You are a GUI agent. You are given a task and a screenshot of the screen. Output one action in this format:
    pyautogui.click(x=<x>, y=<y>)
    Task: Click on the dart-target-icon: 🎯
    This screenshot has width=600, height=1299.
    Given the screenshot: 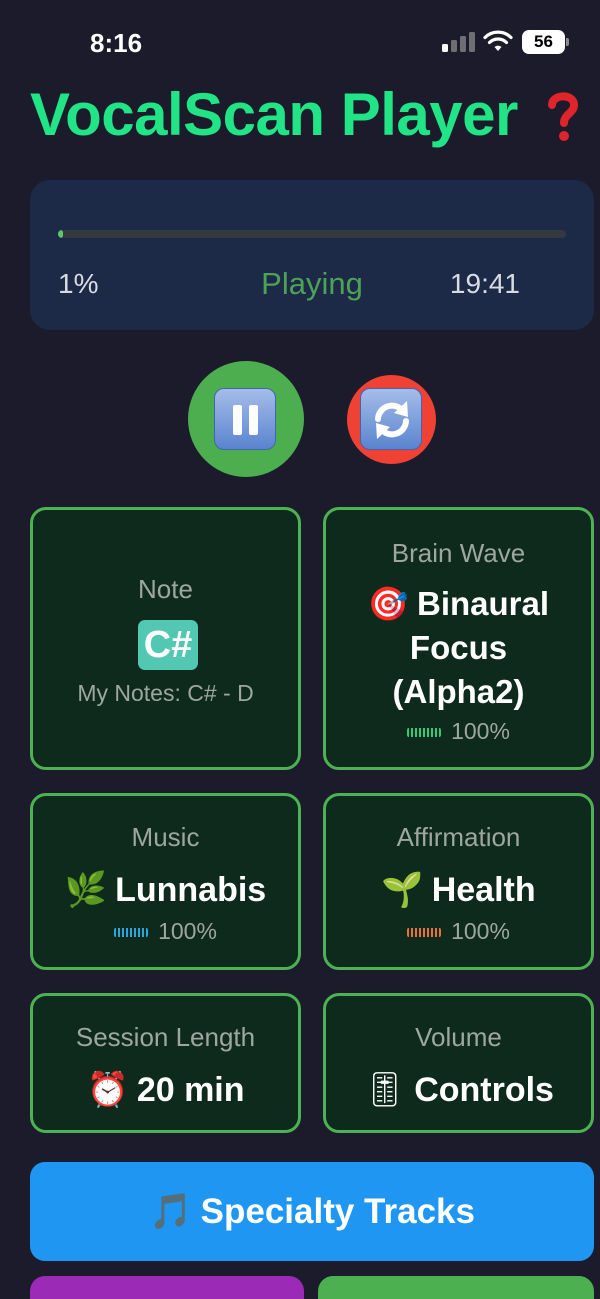 What is the action you would take?
    pyautogui.click(x=388, y=603)
    